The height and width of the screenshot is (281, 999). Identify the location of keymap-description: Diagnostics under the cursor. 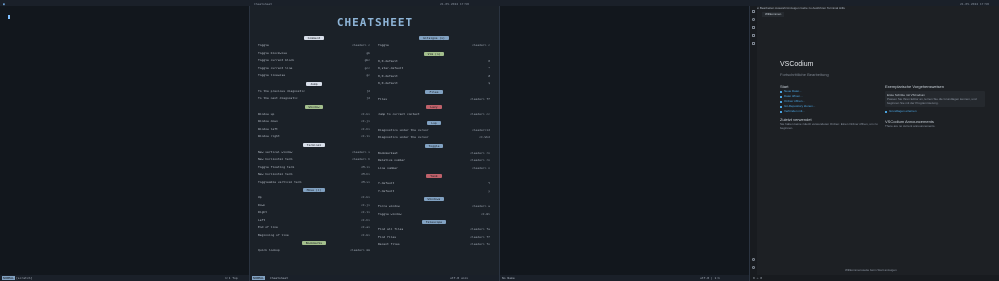
(403, 129).